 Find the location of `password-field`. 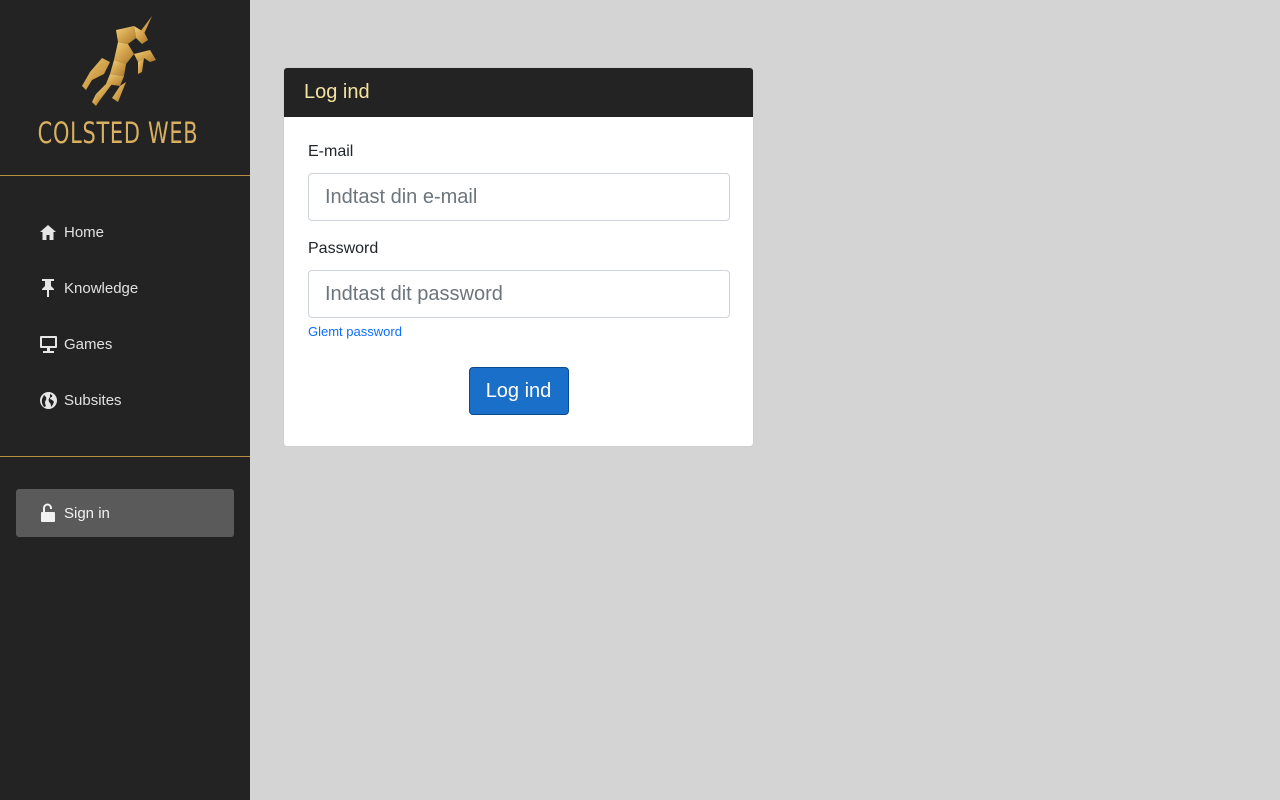

password-field is located at coordinates (519, 294).